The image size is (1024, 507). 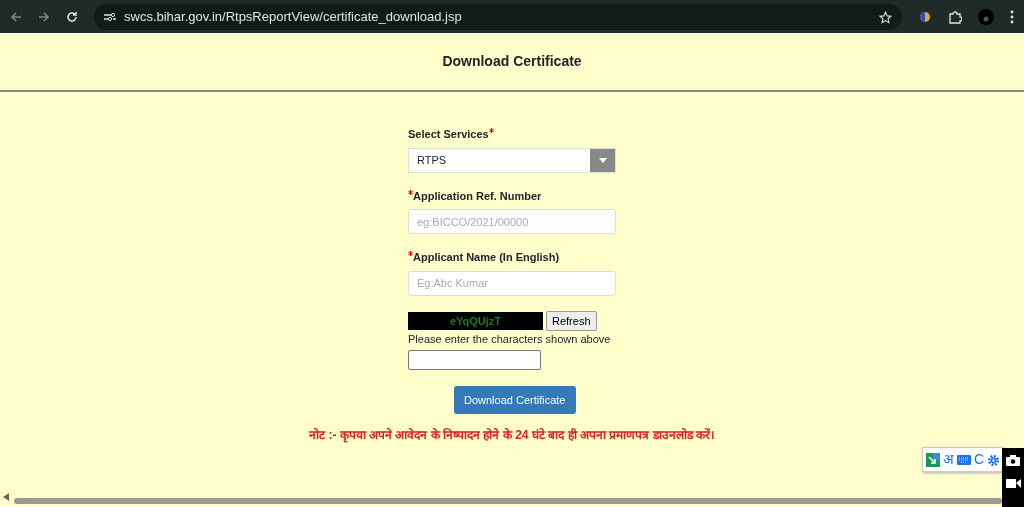 What do you see at coordinates (498, 16) in the screenshot?
I see `address-bar: swcs.bihar.gov.in/RtpsReportView/certificate_download.jsp` at bounding box center [498, 16].